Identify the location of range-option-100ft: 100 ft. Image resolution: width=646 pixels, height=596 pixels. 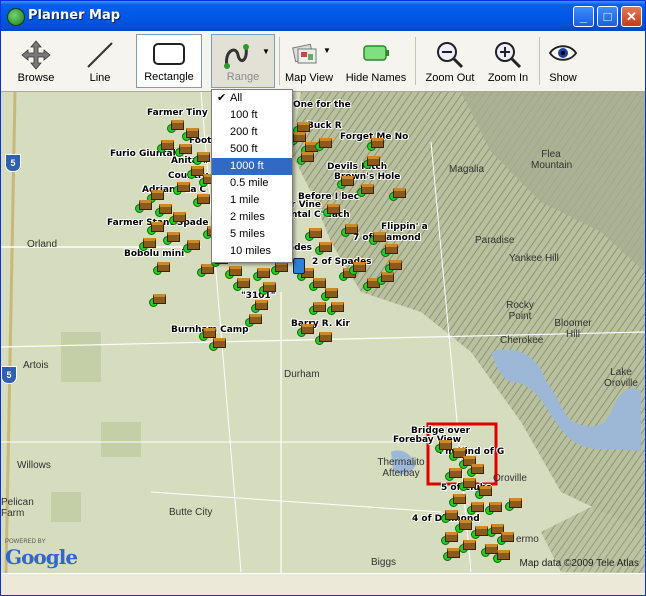
(252, 115).